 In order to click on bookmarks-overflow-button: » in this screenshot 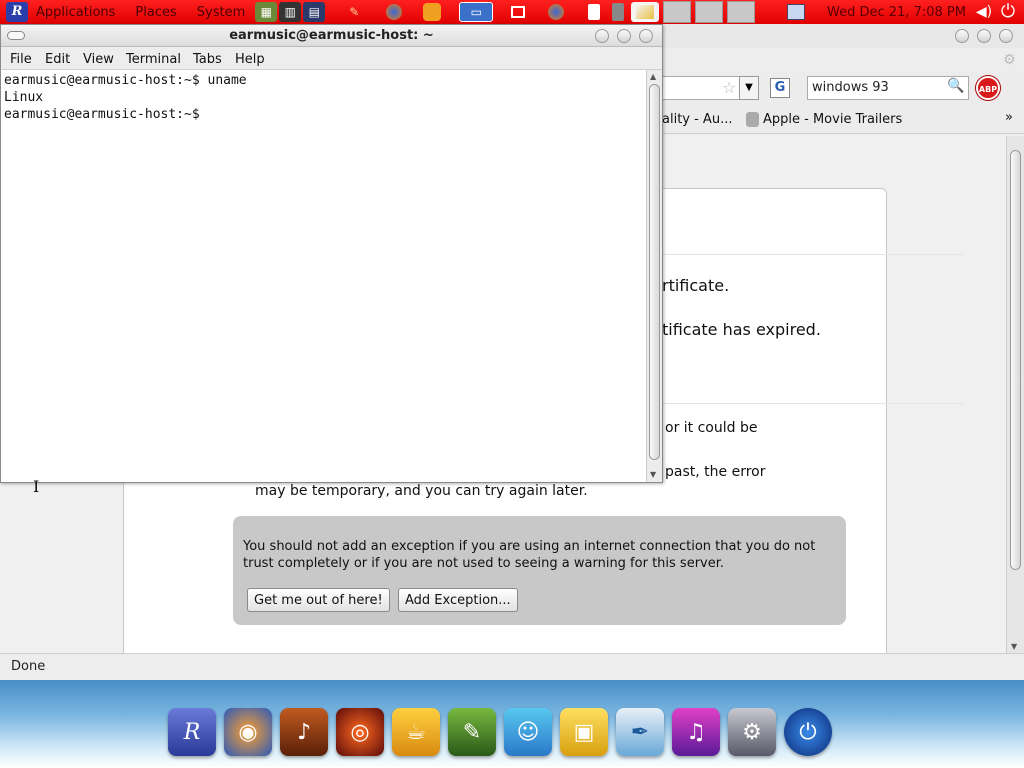, I will do `click(1009, 117)`.